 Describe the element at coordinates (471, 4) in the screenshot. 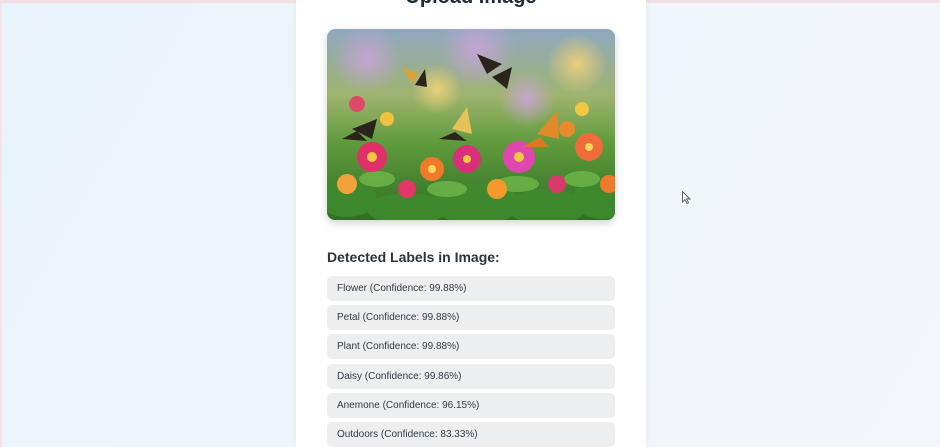

I see `page-title: Upload Image` at that location.